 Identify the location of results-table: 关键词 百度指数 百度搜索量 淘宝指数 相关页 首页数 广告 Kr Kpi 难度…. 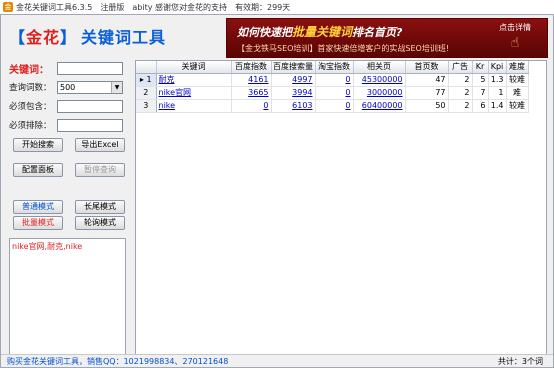
(332, 87).